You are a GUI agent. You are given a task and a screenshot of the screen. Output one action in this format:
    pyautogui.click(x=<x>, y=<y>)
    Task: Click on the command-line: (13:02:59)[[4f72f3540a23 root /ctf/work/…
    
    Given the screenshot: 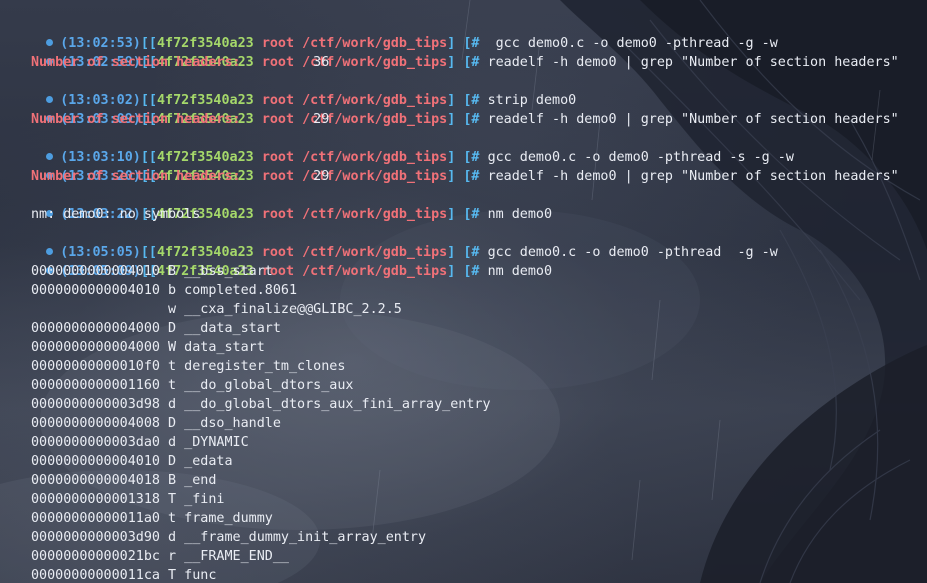 What is the action you would take?
    pyautogui.click(x=456, y=52)
    